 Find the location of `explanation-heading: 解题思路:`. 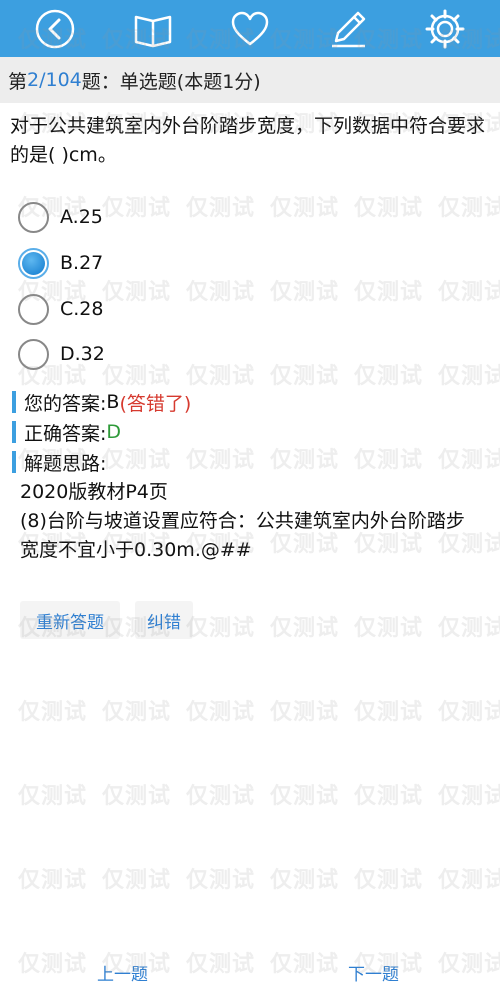

explanation-heading: 解题思路: is located at coordinates (59, 462).